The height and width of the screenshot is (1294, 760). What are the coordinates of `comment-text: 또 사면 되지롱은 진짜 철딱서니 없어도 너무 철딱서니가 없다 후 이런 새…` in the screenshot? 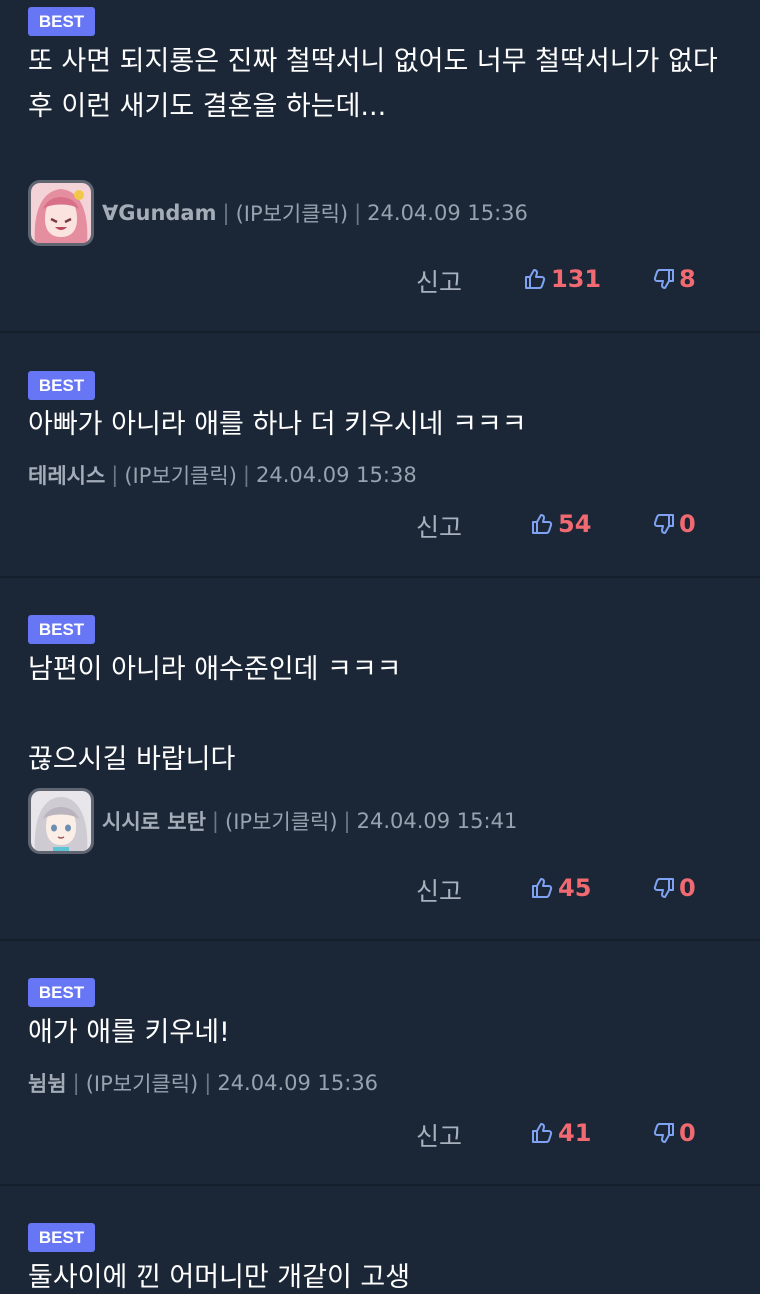 It's located at (373, 84).